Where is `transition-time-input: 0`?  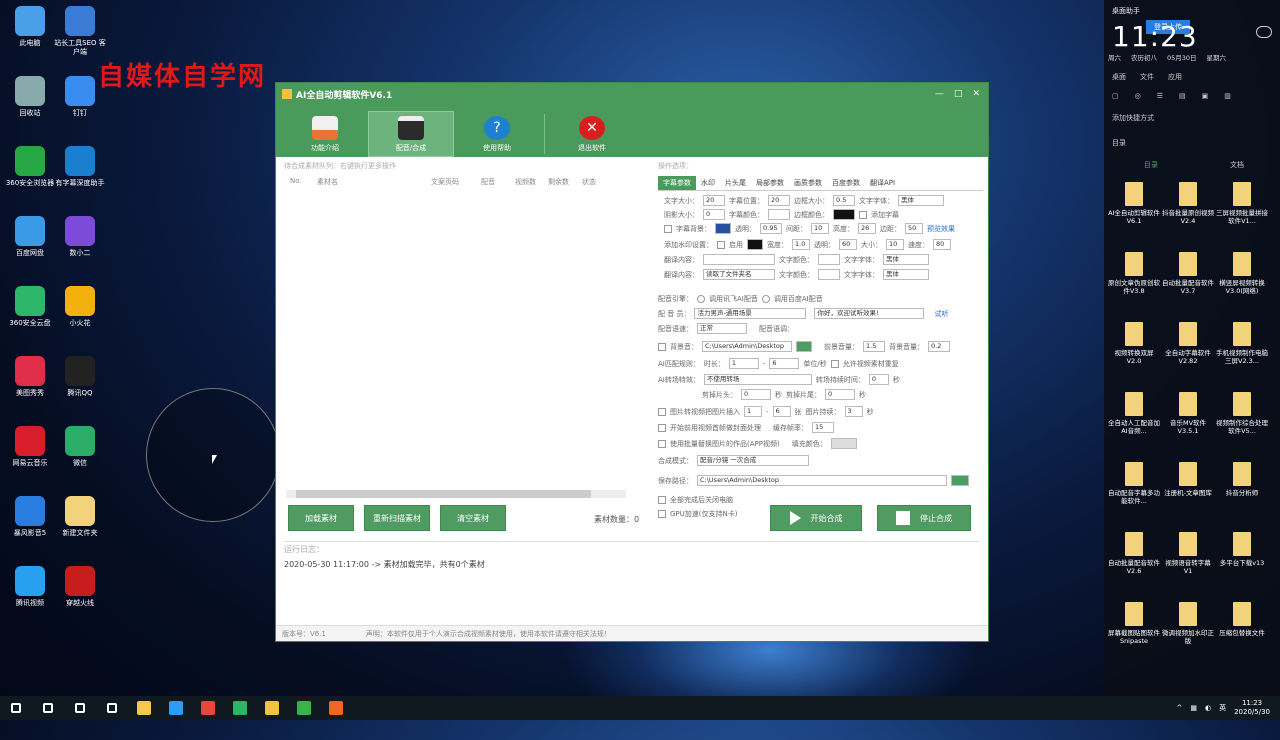
transition-time-input: 0 is located at coordinates (878, 379).